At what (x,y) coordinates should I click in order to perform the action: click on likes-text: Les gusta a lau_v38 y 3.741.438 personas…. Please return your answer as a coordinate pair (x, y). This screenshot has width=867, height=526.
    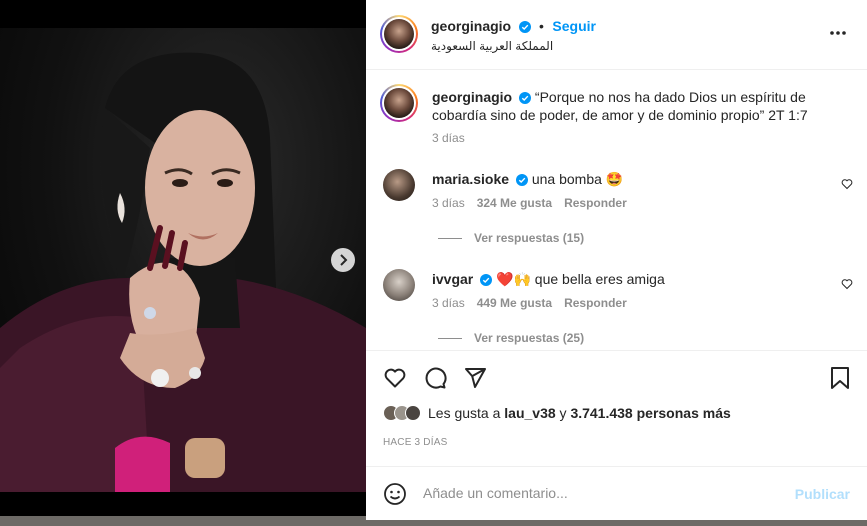
    Looking at the image, I should click on (579, 413).